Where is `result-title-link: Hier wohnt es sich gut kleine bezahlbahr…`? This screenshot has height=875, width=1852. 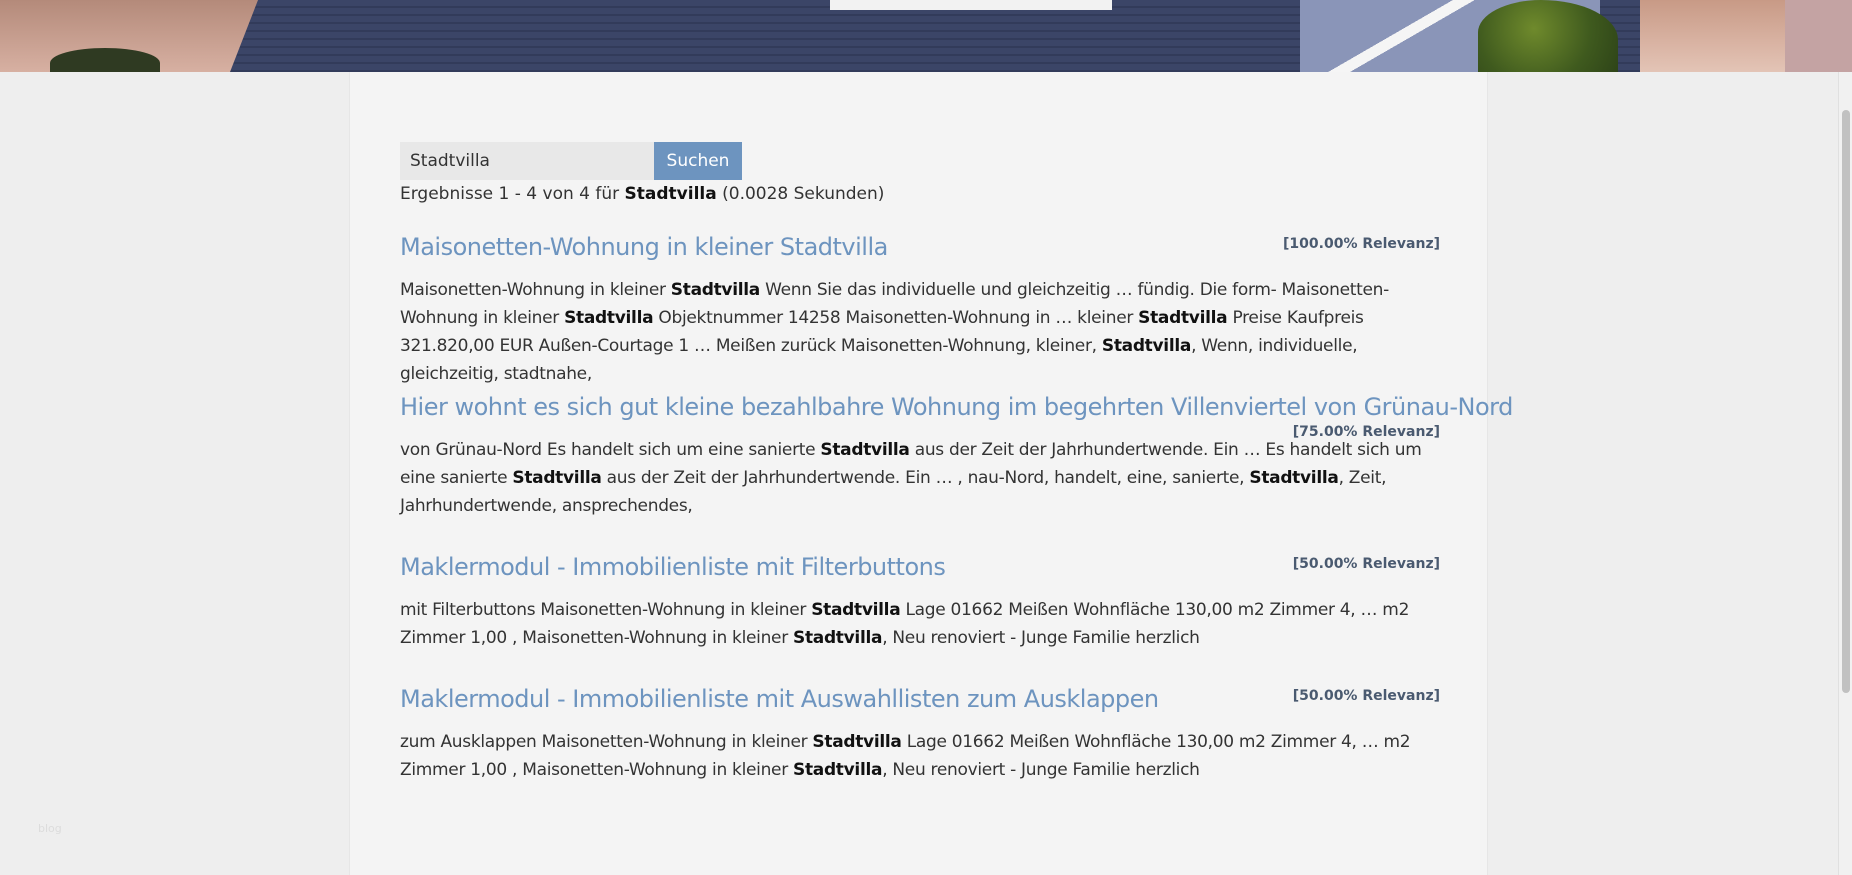
result-title-link: Hier wohnt es sich gut kleine bezahlbahr… is located at coordinates (956, 407).